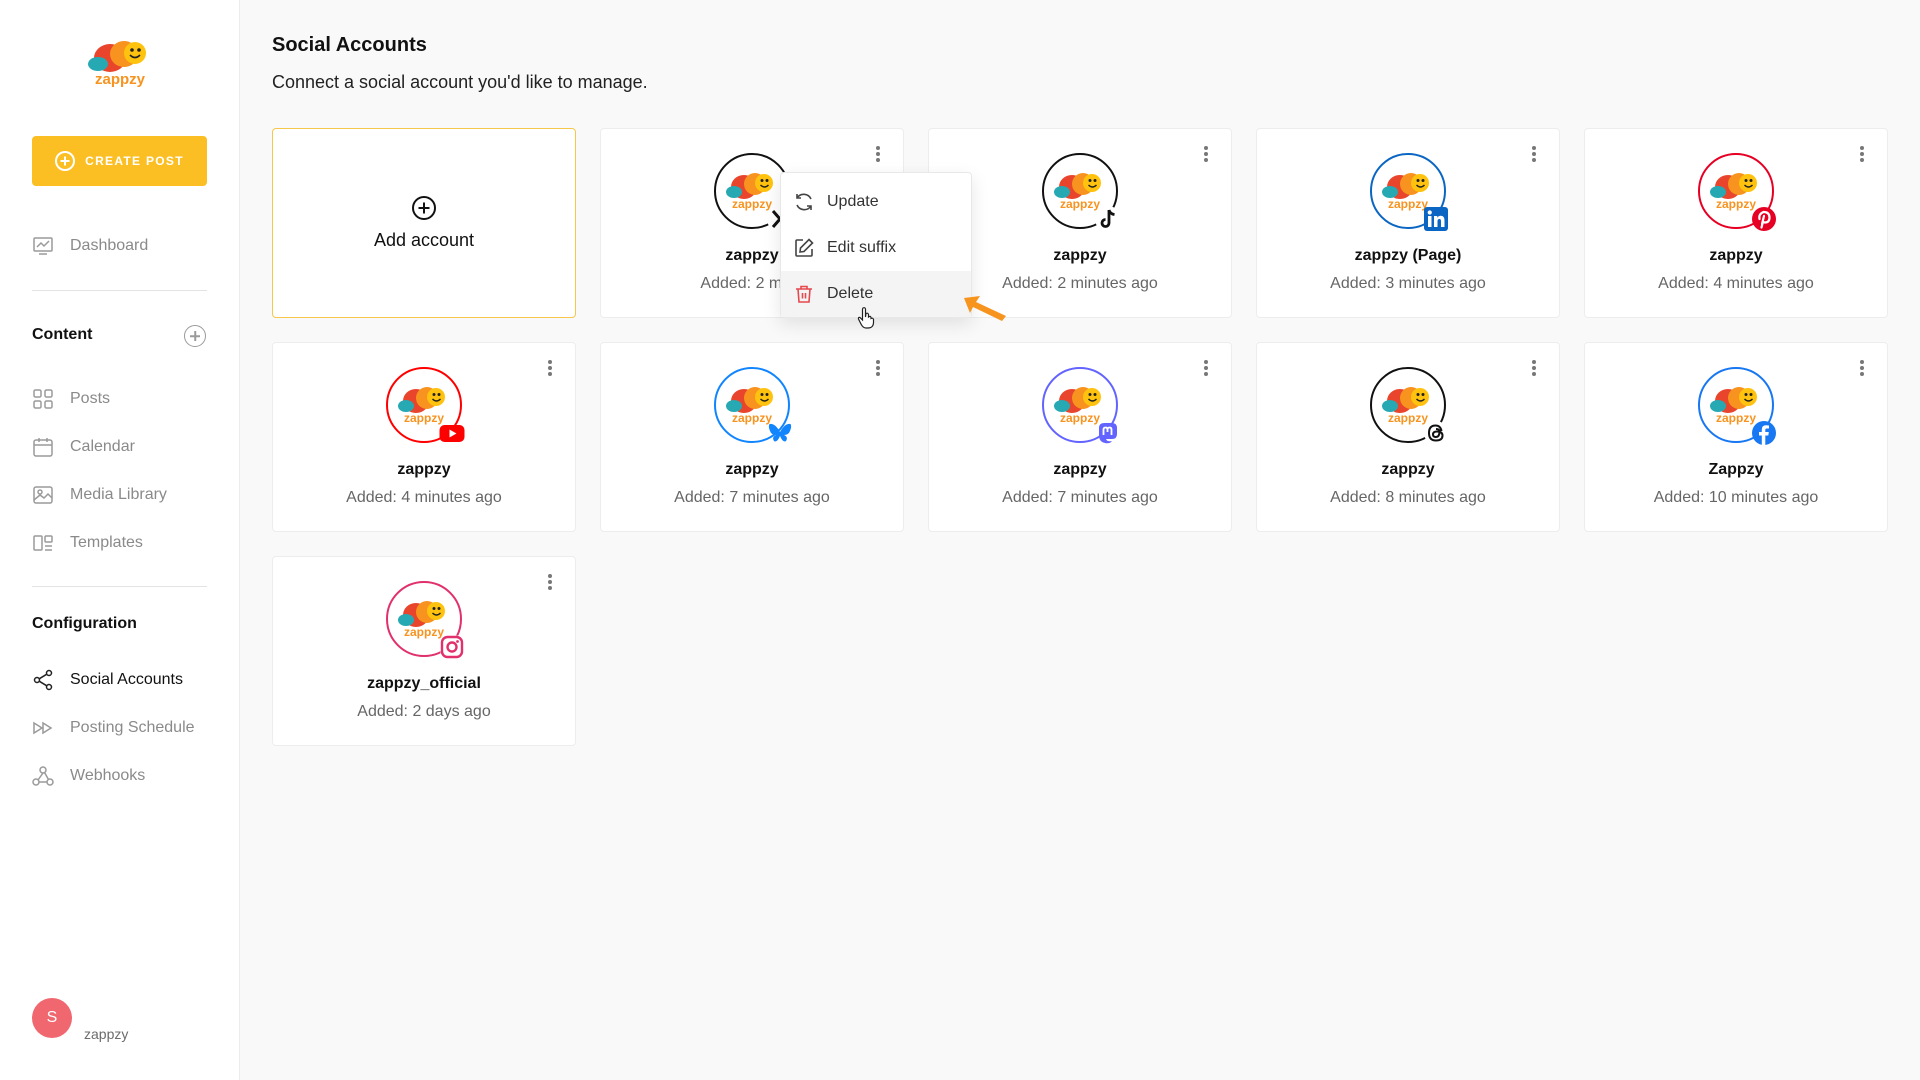  What do you see at coordinates (43, 728) in the screenshot?
I see `fast-forward-icon` at bounding box center [43, 728].